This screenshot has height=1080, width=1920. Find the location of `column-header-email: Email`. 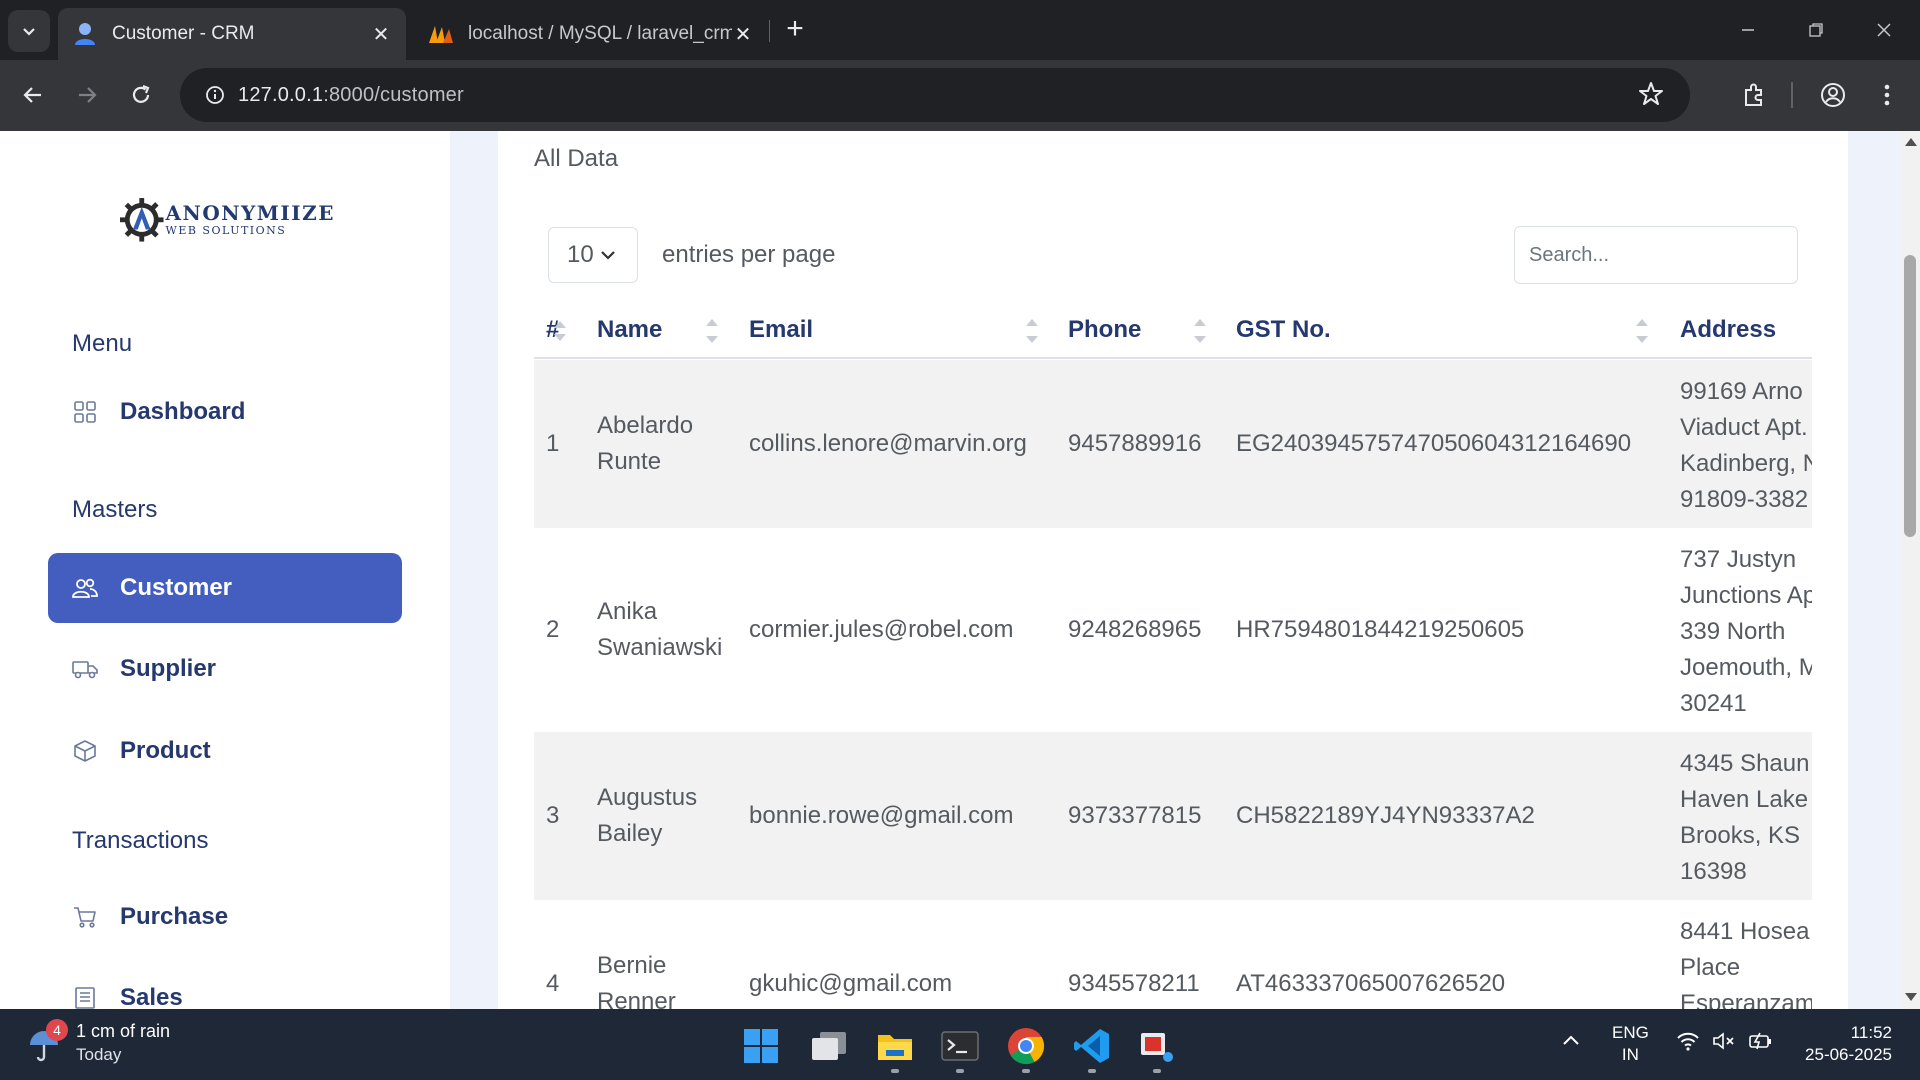

column-header-email: Email is located at coordinates (781, 330).